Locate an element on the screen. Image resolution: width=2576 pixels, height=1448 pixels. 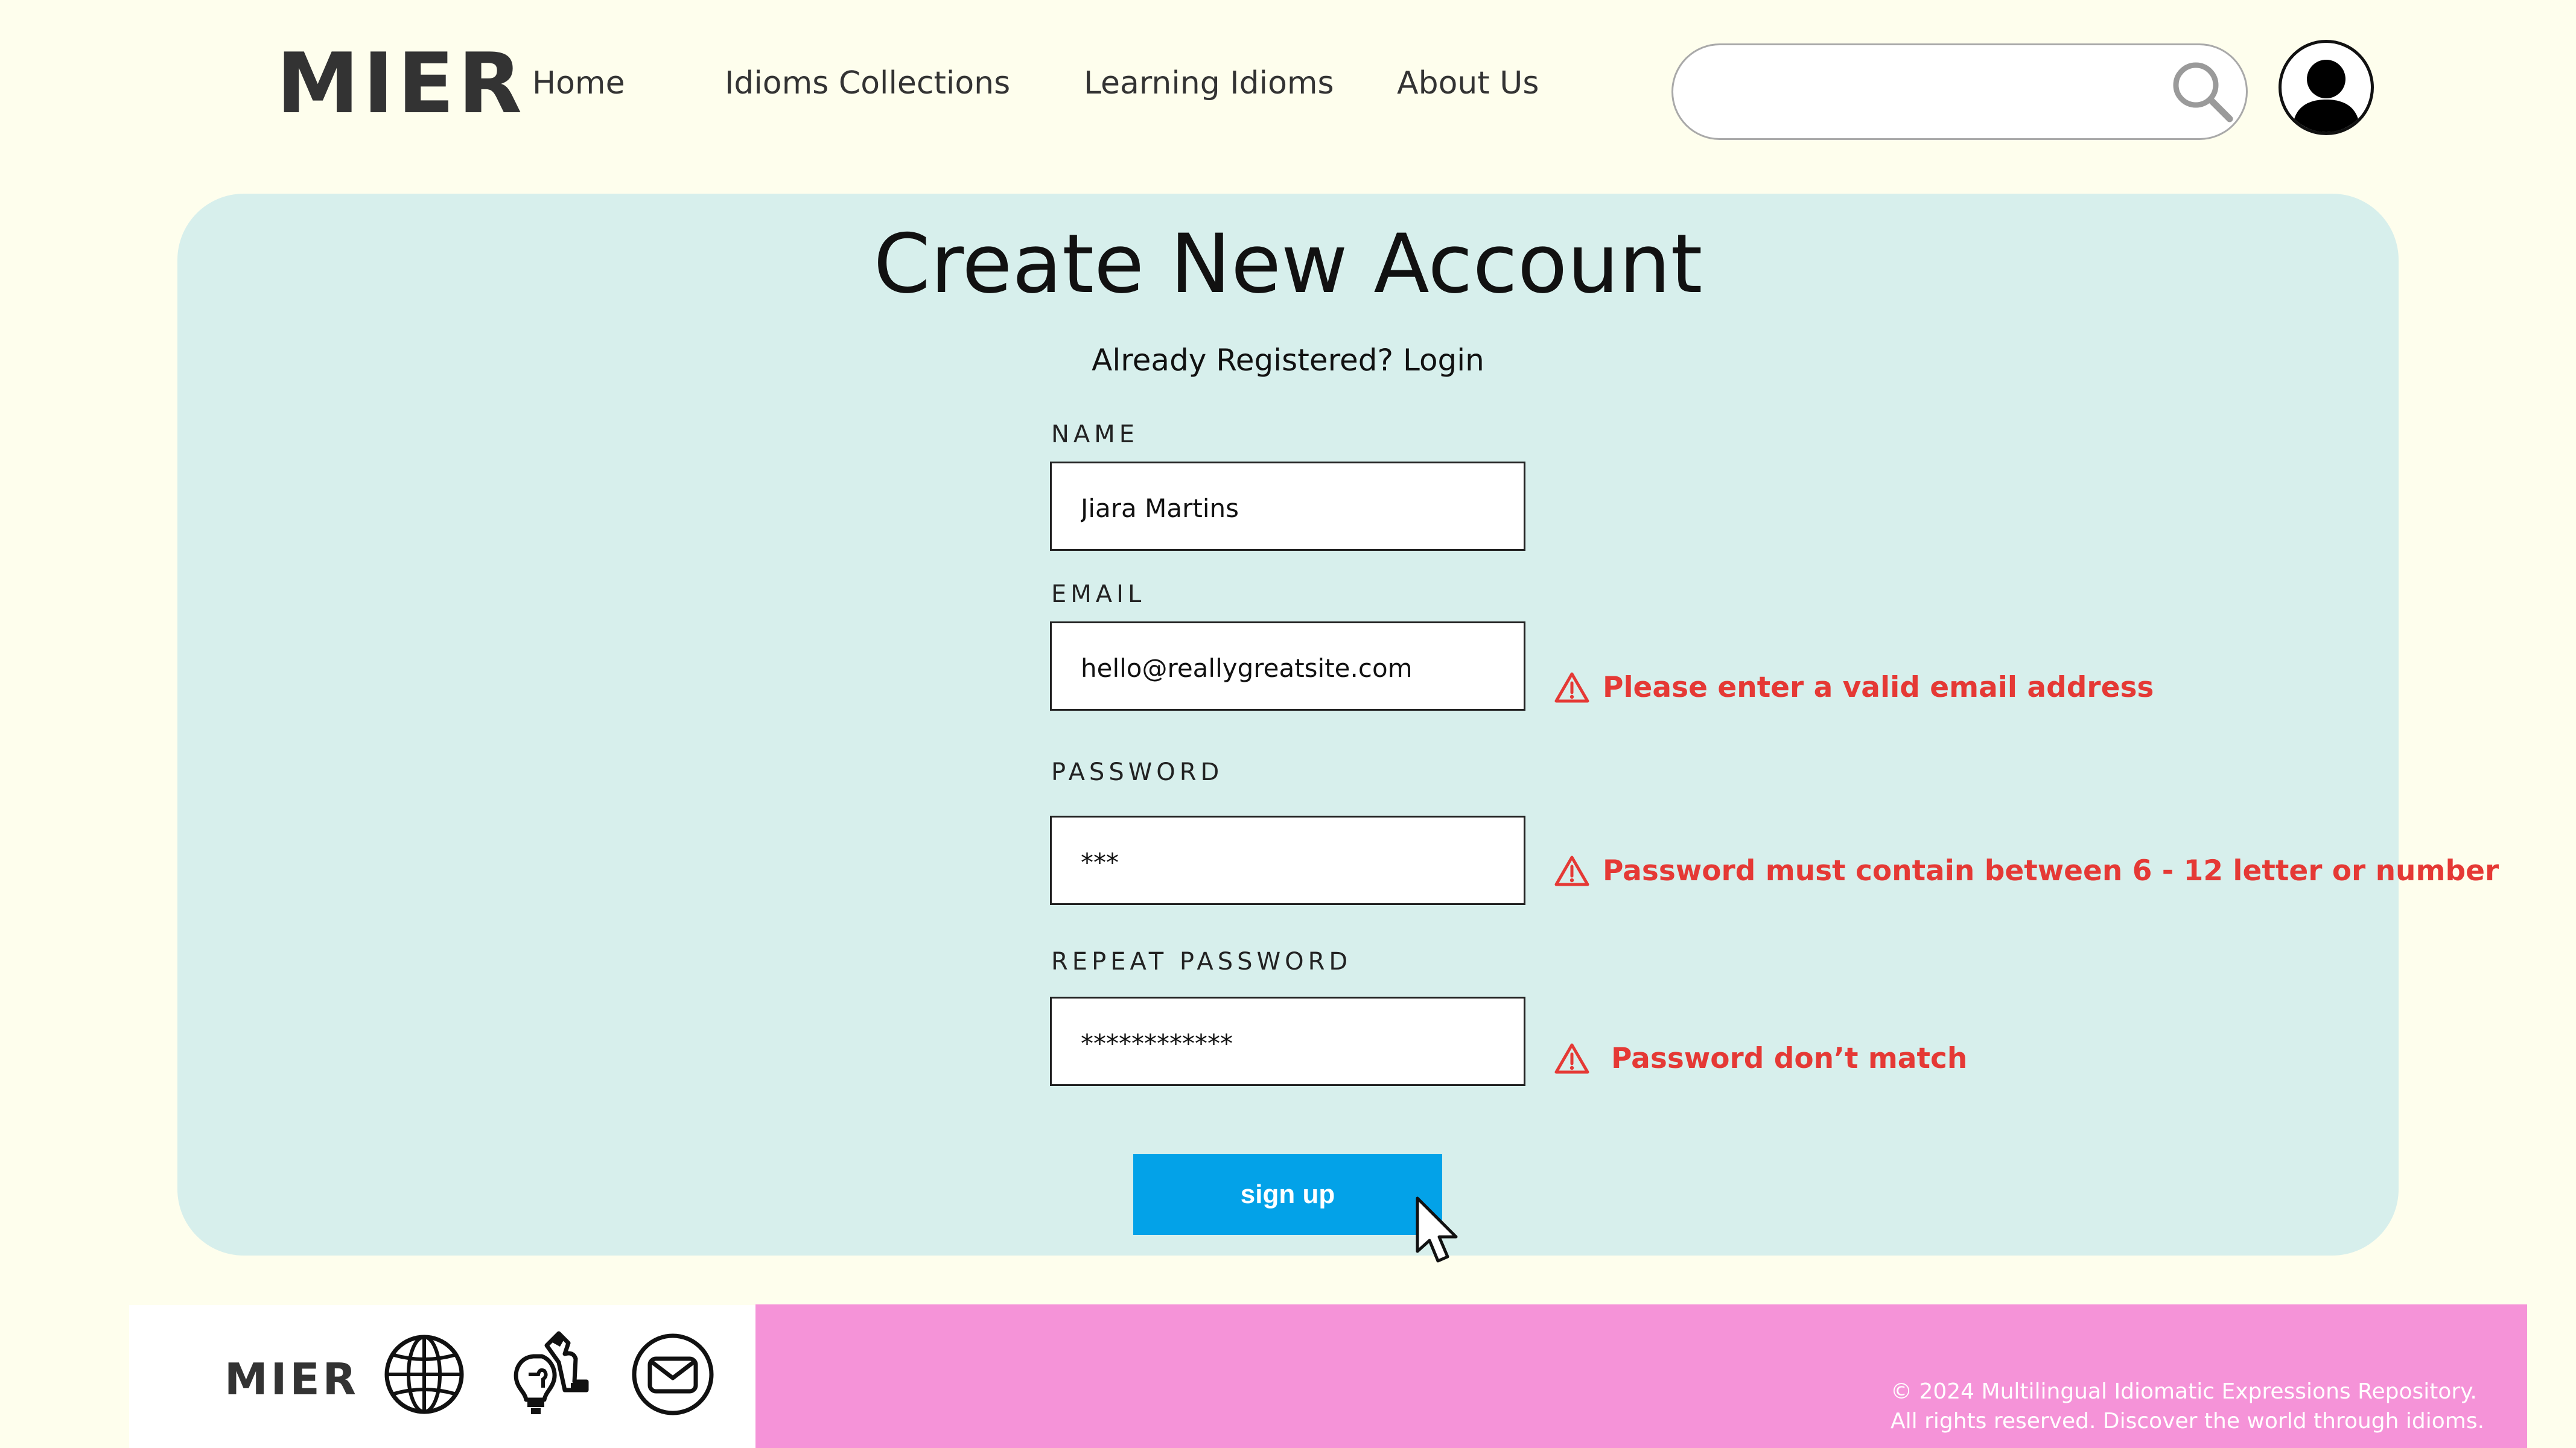
nav-learning-idioms: Learning Idioms is located at coordinates (1209, 83).